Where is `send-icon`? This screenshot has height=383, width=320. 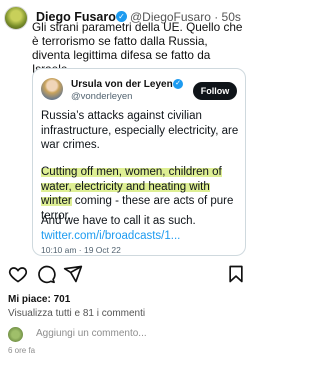
send-icon is located at coordinates (73, 274).